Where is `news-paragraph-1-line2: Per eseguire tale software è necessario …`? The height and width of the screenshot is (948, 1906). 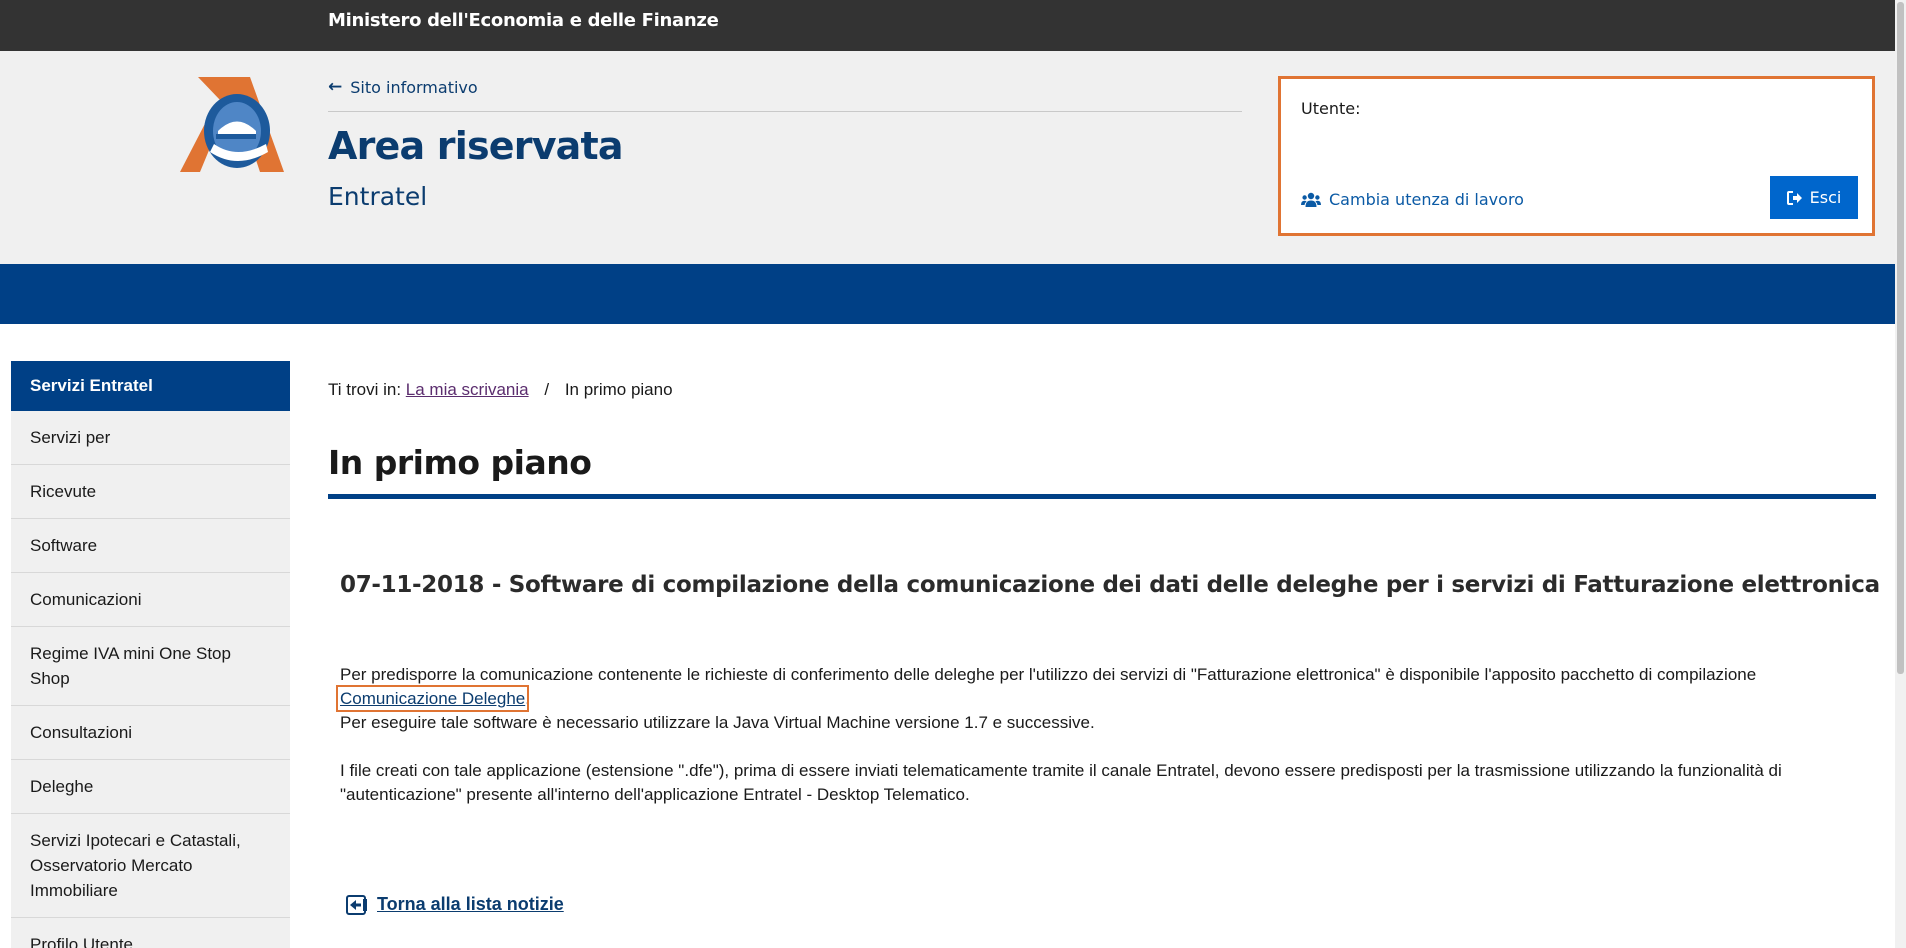 news-paragraph-1-line2: Per eseguire tale software è necessario … is located at coordinates (717, 722).